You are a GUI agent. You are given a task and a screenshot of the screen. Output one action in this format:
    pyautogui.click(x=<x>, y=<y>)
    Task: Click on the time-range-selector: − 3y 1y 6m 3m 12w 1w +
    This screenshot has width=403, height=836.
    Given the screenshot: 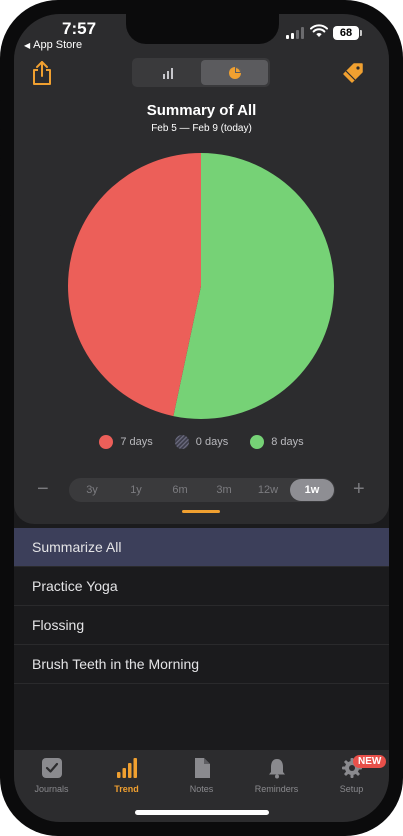 What is the action you would take?
    pyautogui.click(x=201, y=490)
    